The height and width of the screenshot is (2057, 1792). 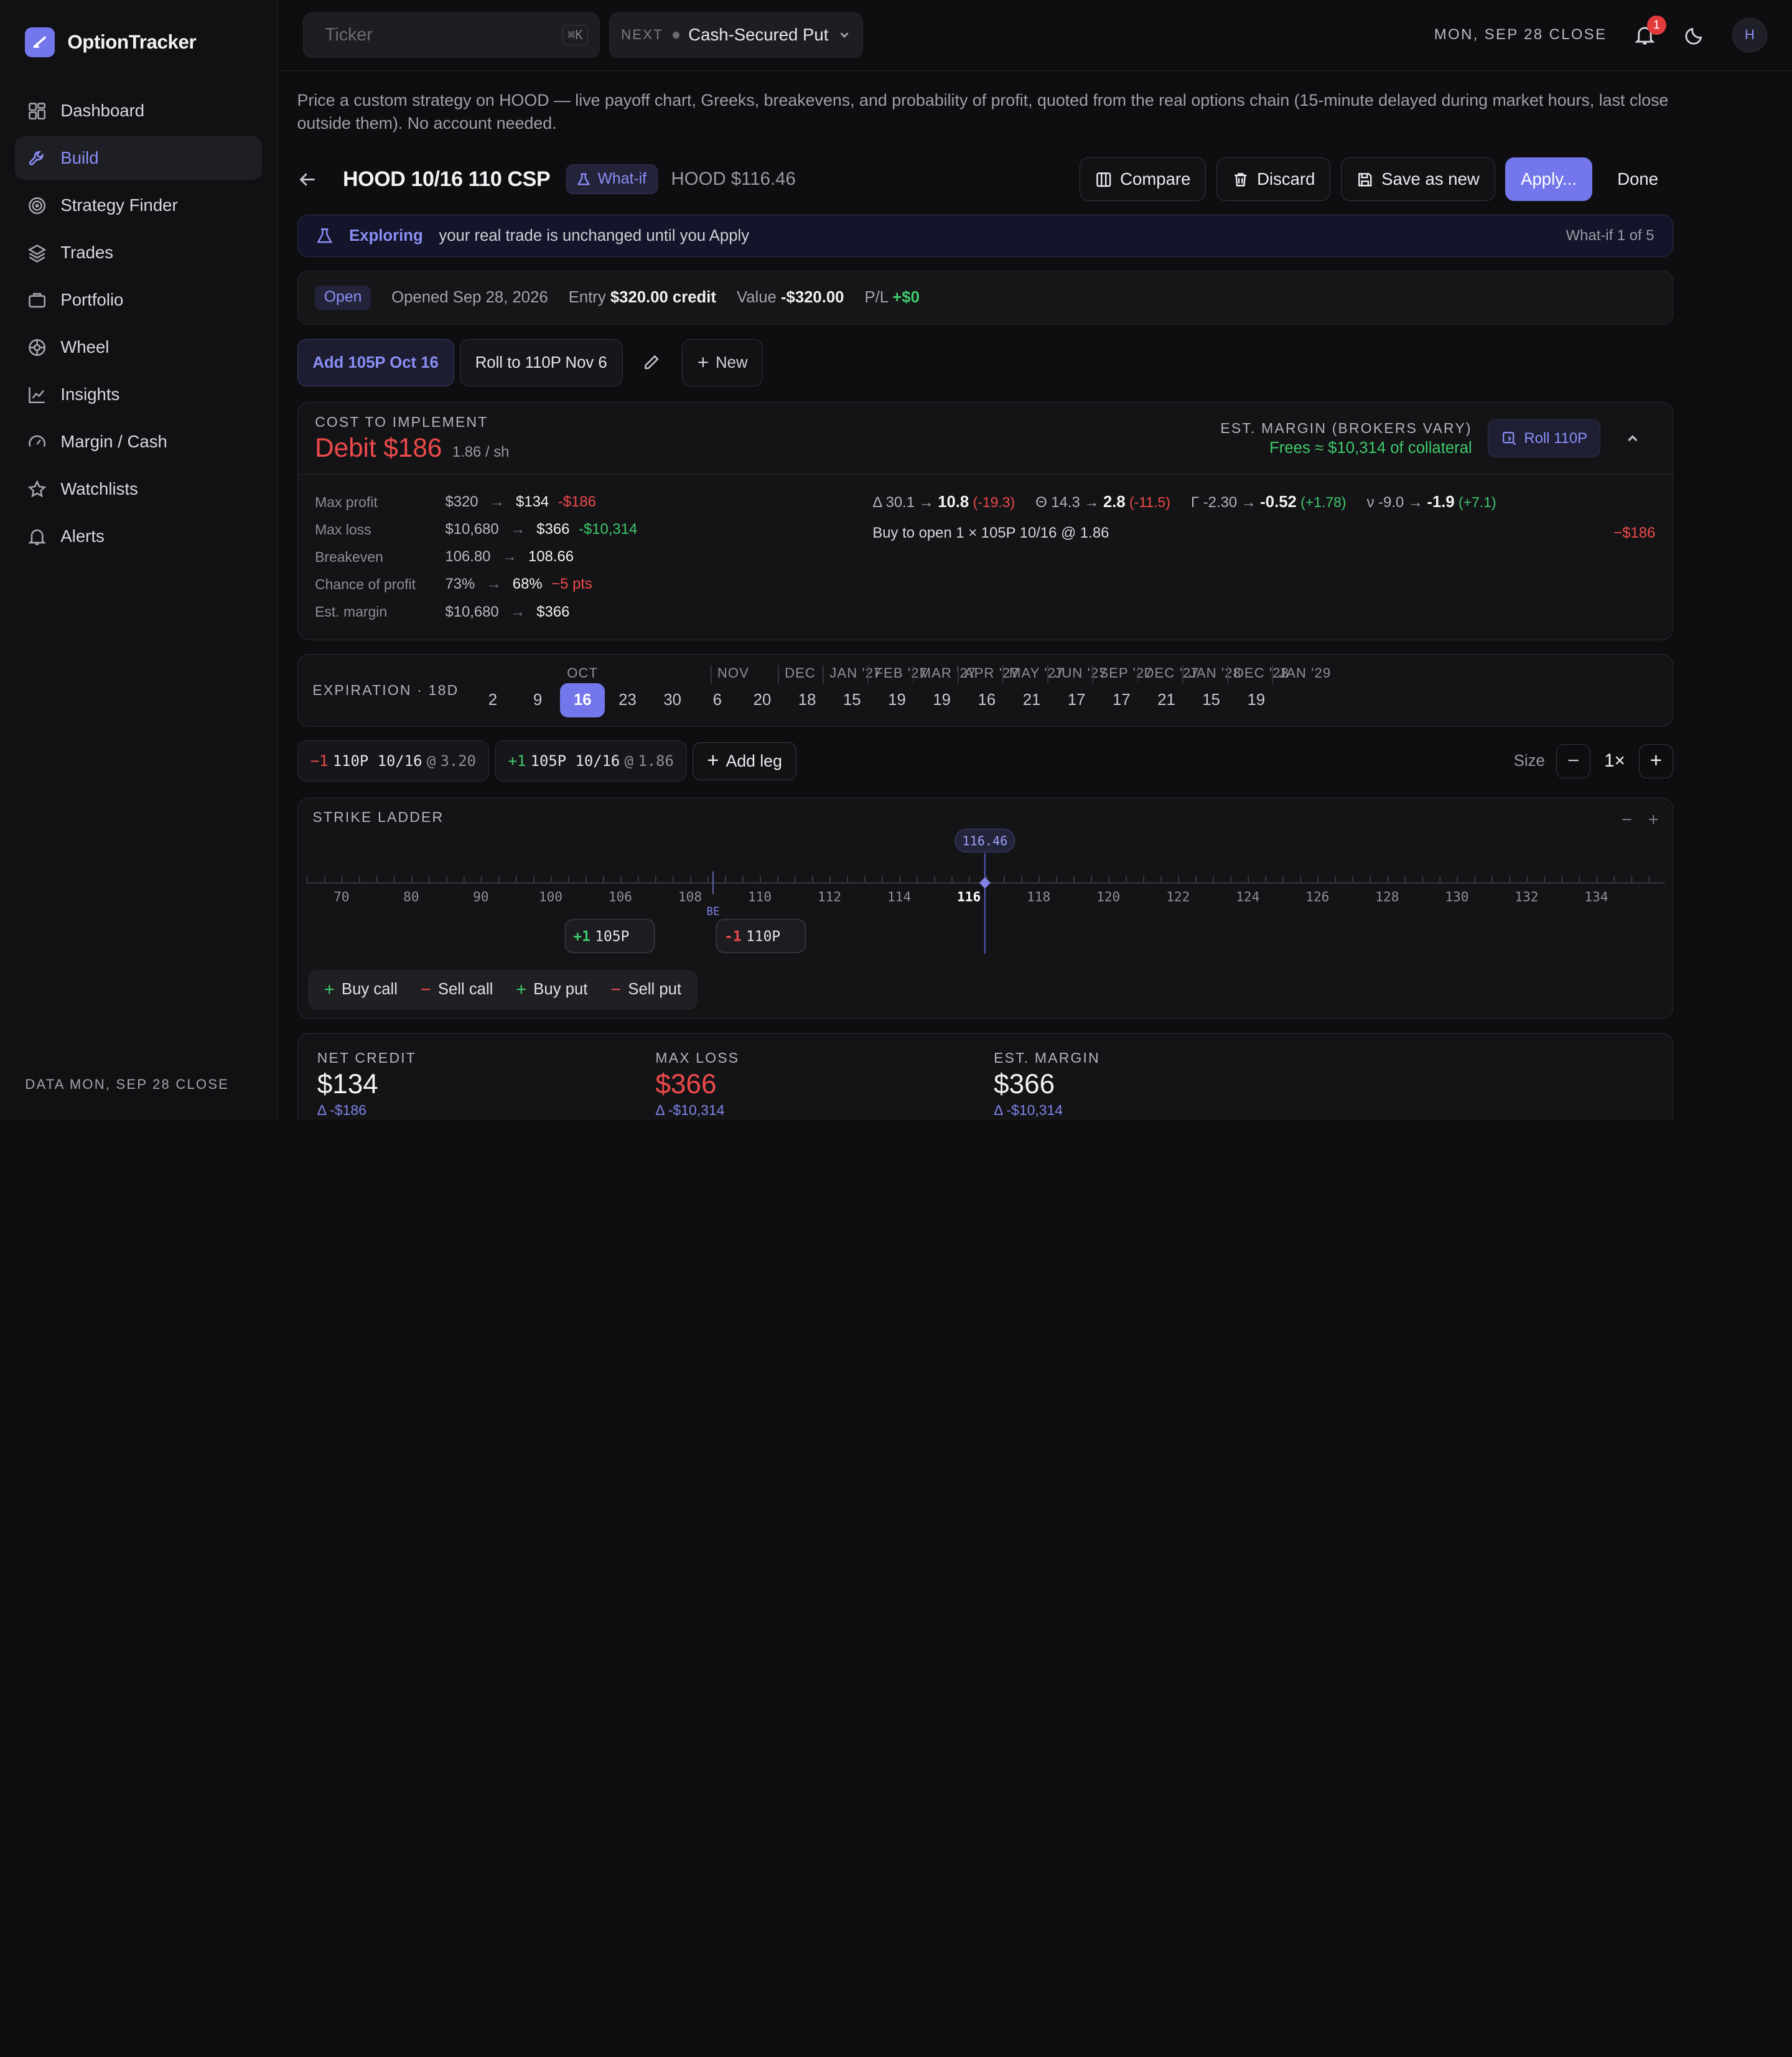 What do you see at coordinates (99, 489) in the screenshot?
I see `sidebar-item-label: Watchlists` at bounding box center [99, 489].